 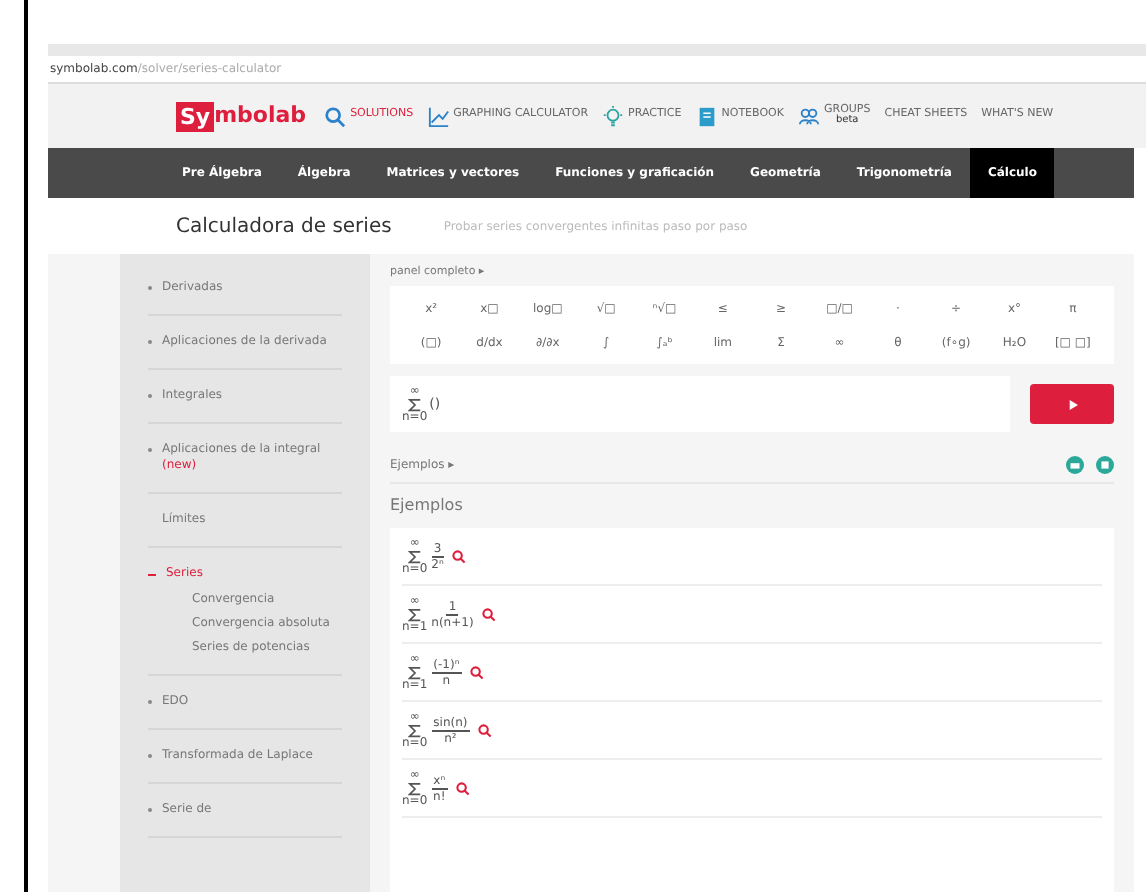 What do you see at coordinates (284, 227) in the screenshot?
I see `page-title: Calculadora de series` at bounding box center [284, 227].